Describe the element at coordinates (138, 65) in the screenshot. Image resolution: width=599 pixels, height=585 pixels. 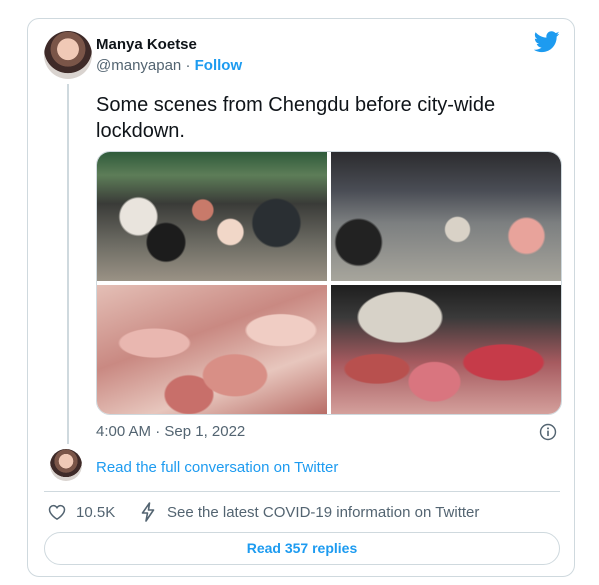
I see `author-handle: @manyapan` at that location.